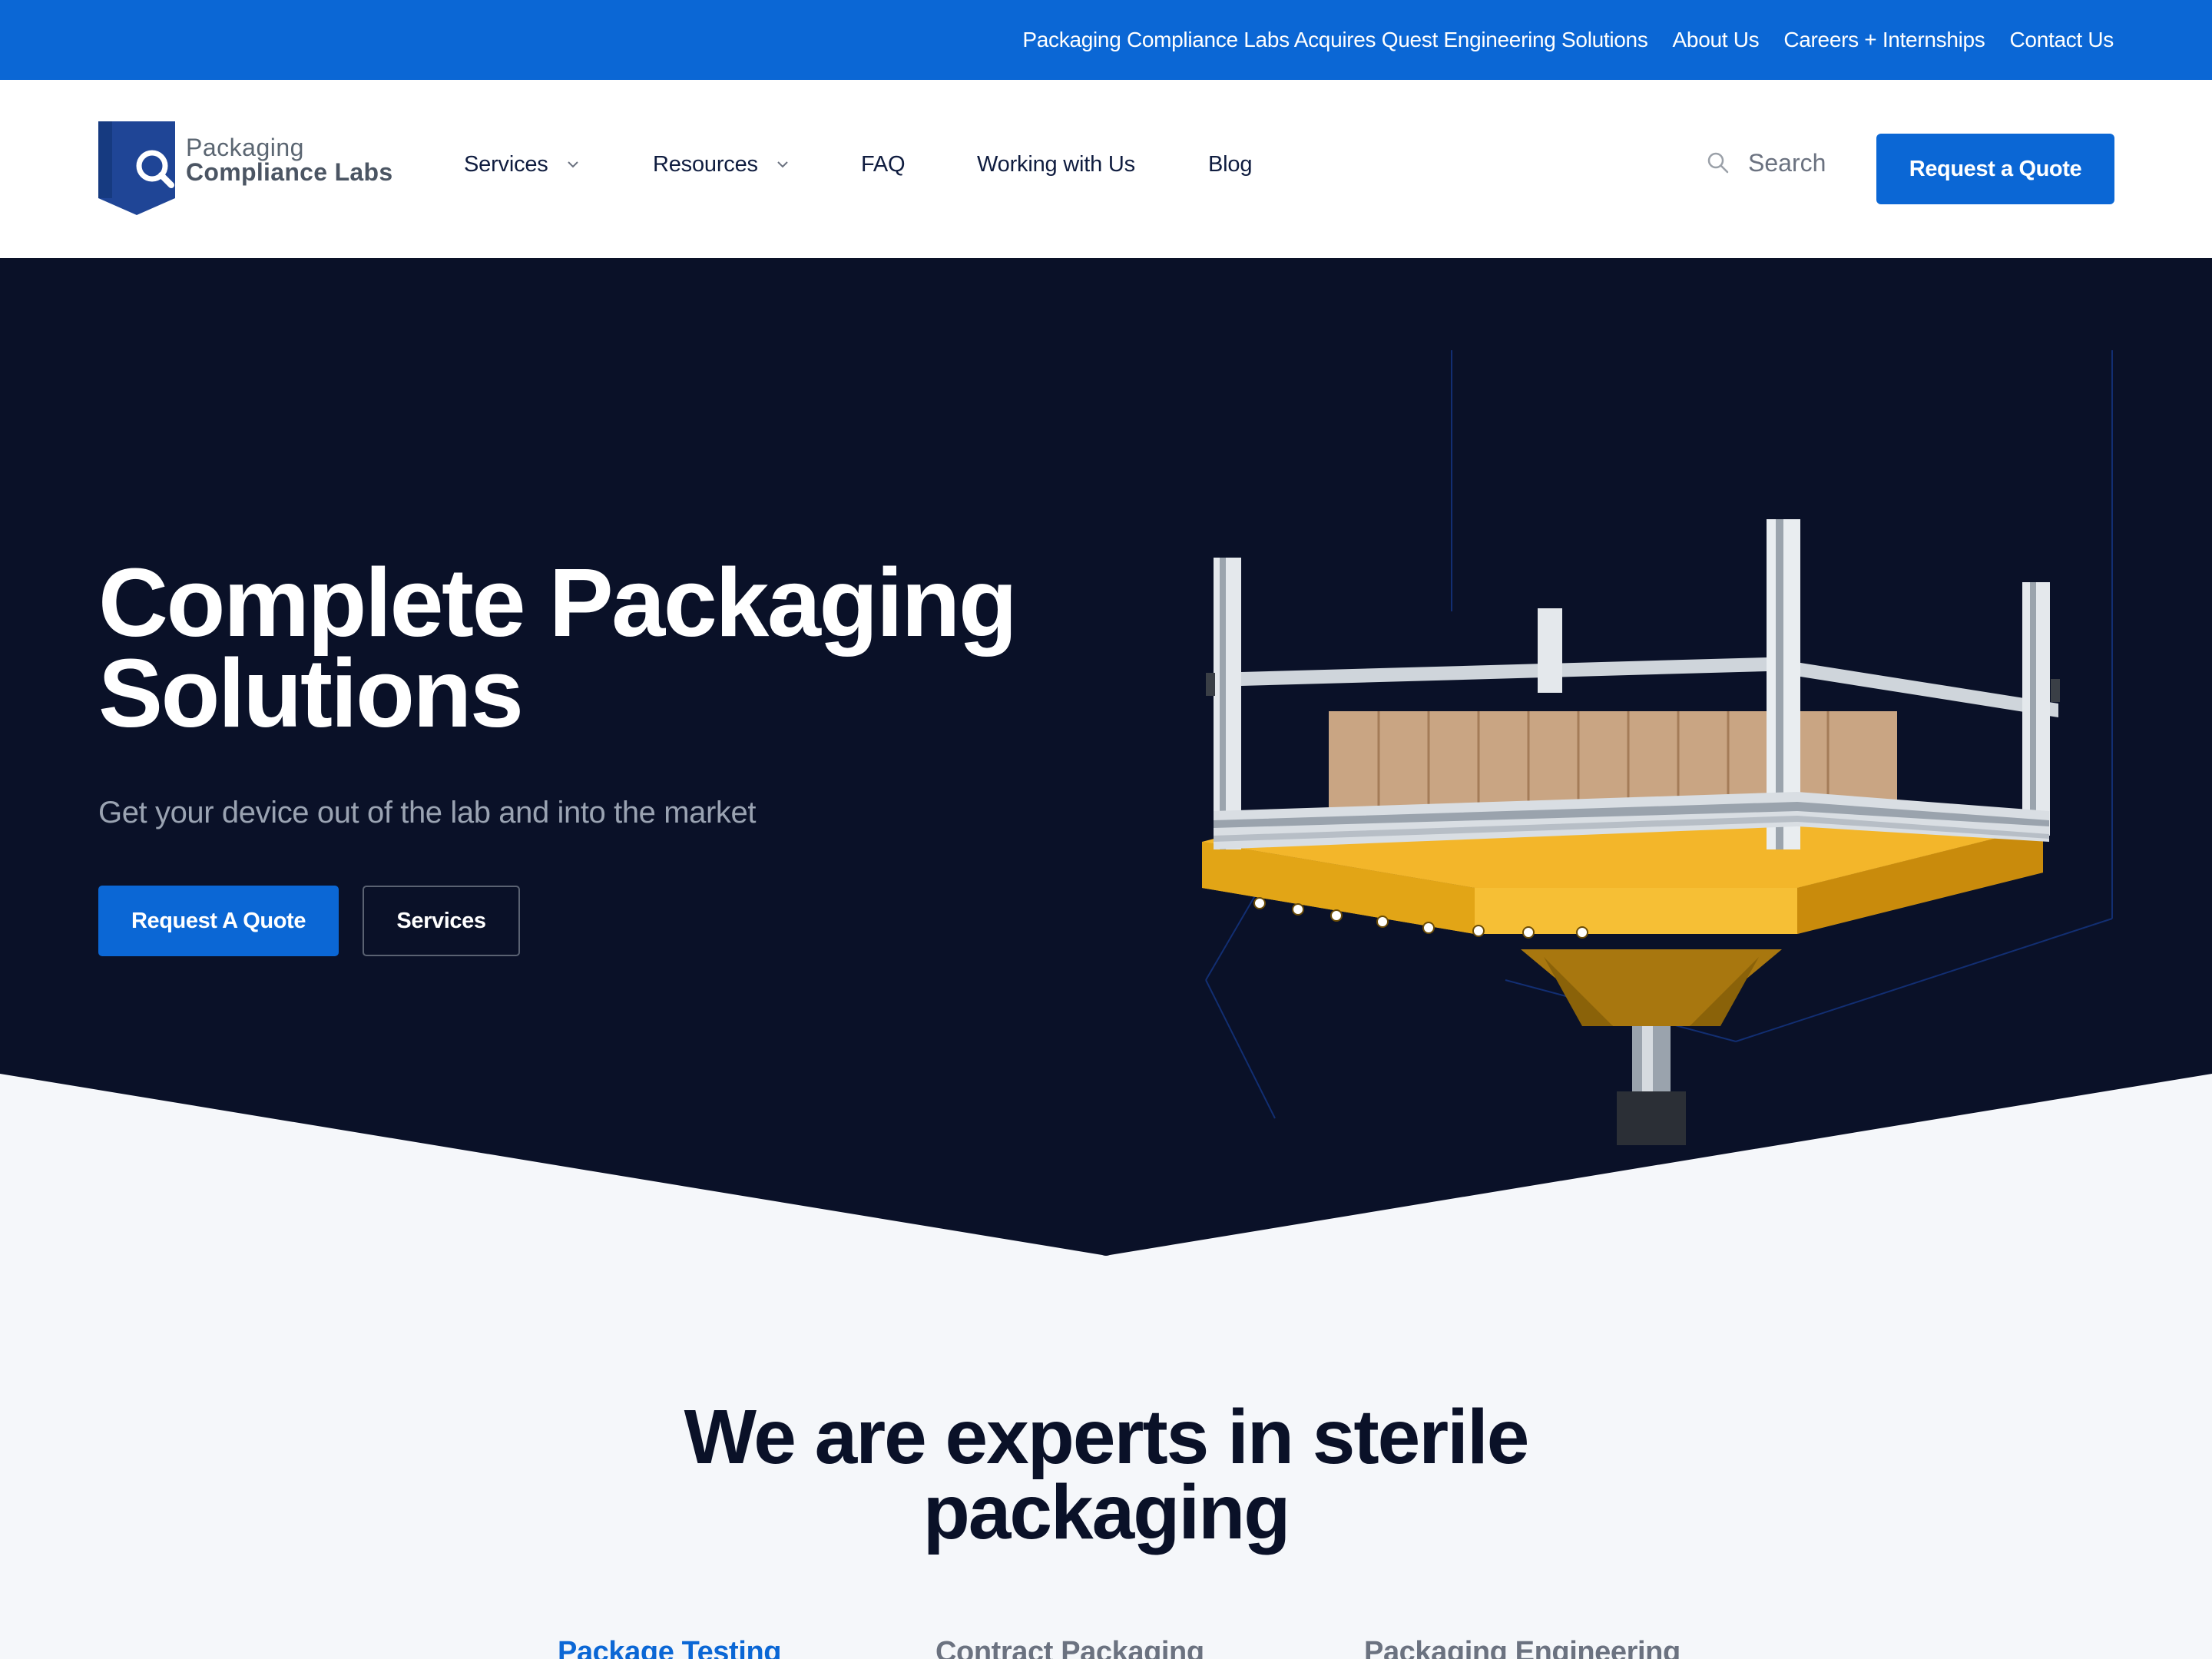  I want to click on logo-line2: Compliance Labs, so click(290, 172).